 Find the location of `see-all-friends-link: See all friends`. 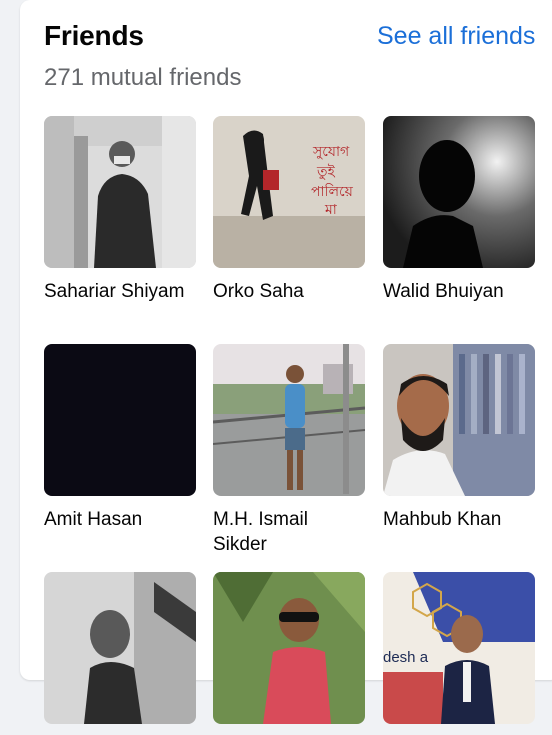

see-all-friends-link: See all friends is located at coordinates (456, 36).